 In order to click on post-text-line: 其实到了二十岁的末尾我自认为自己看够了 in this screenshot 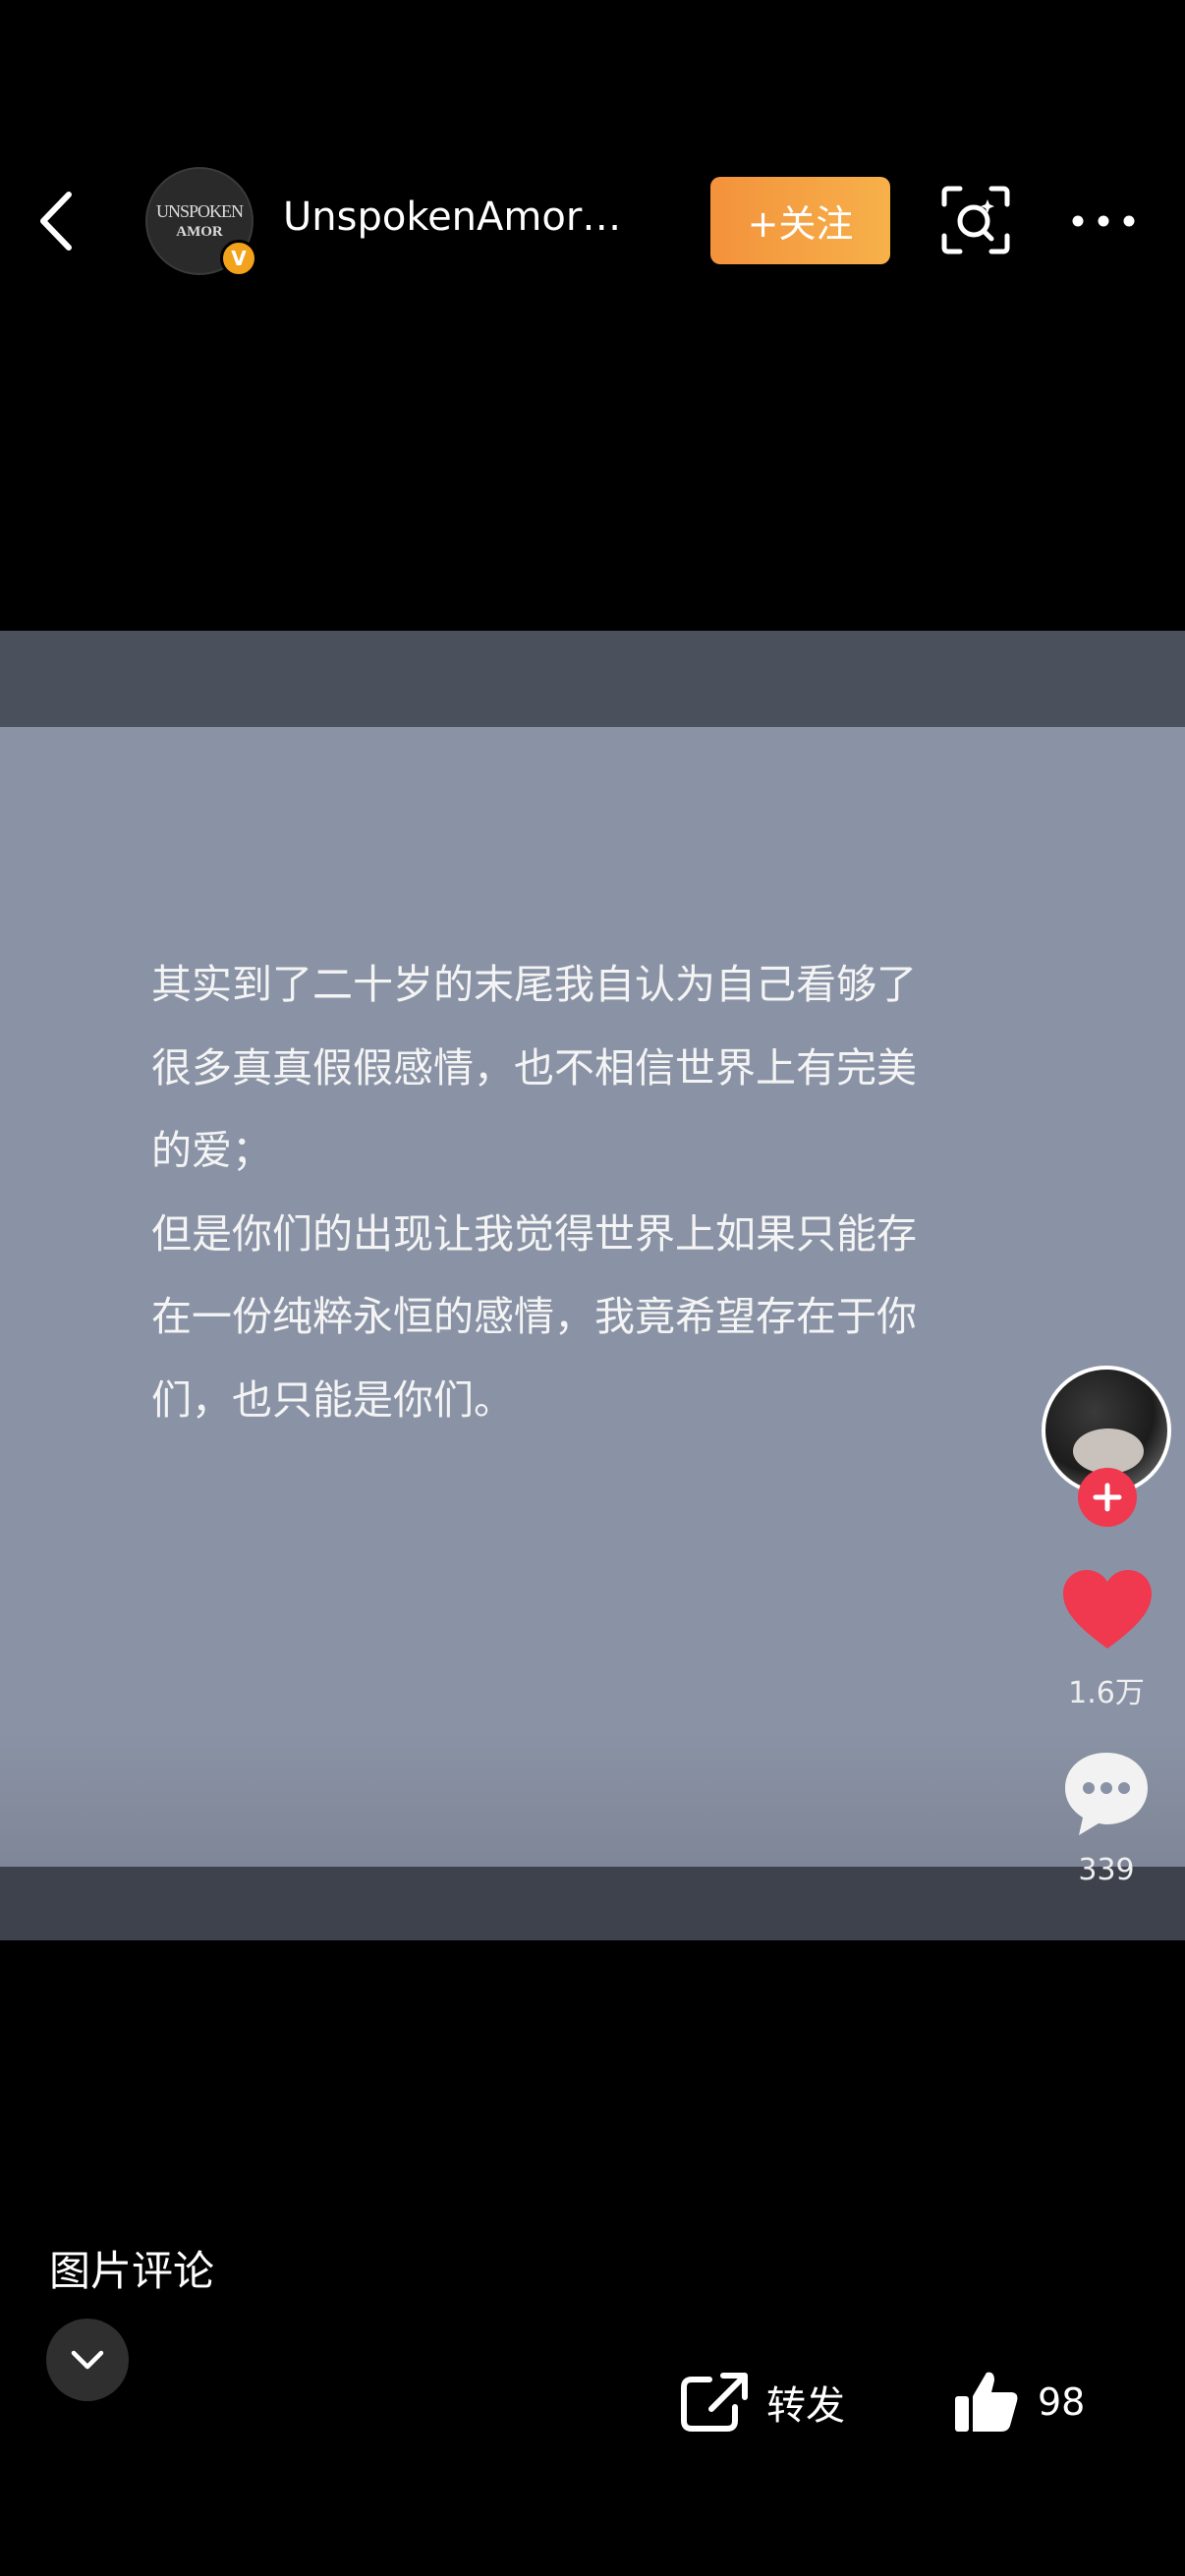, I will do `click(534, 984)`.